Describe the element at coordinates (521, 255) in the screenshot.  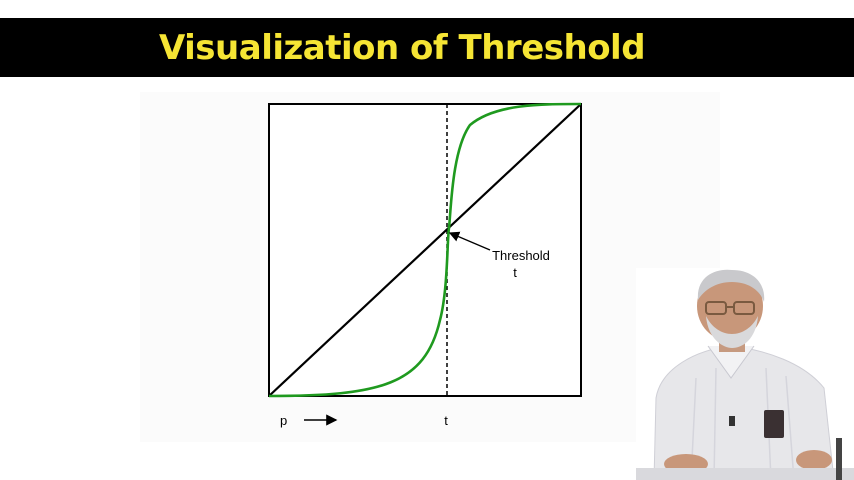
I see `threshold-label: Threshold` at that location.